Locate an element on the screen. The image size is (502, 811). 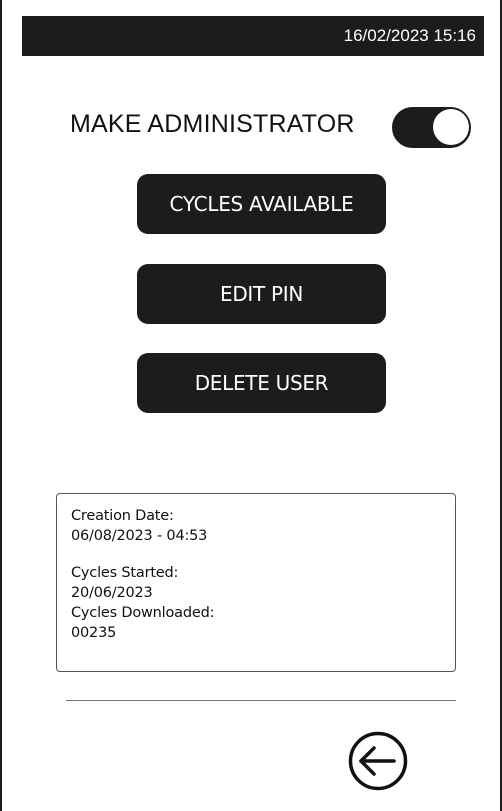
creation-date-value: 06/08/2023 - 04:53 is located at coordinates (139, 536).